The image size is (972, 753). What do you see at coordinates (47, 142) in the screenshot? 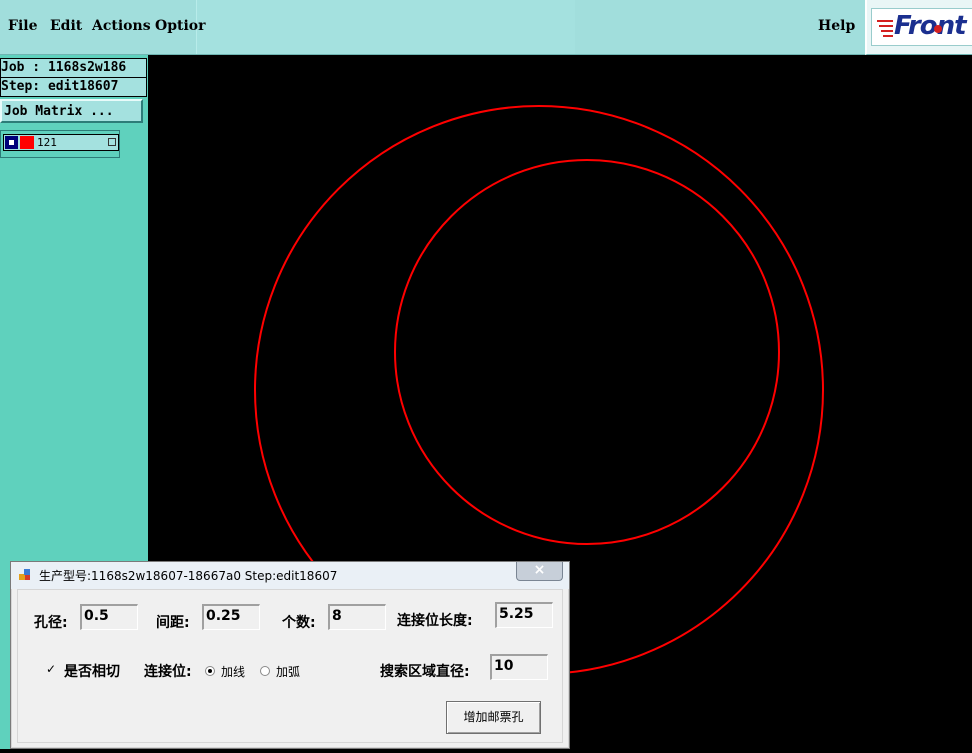
I see `layer-name: 121` at bounding box center [47, 142].